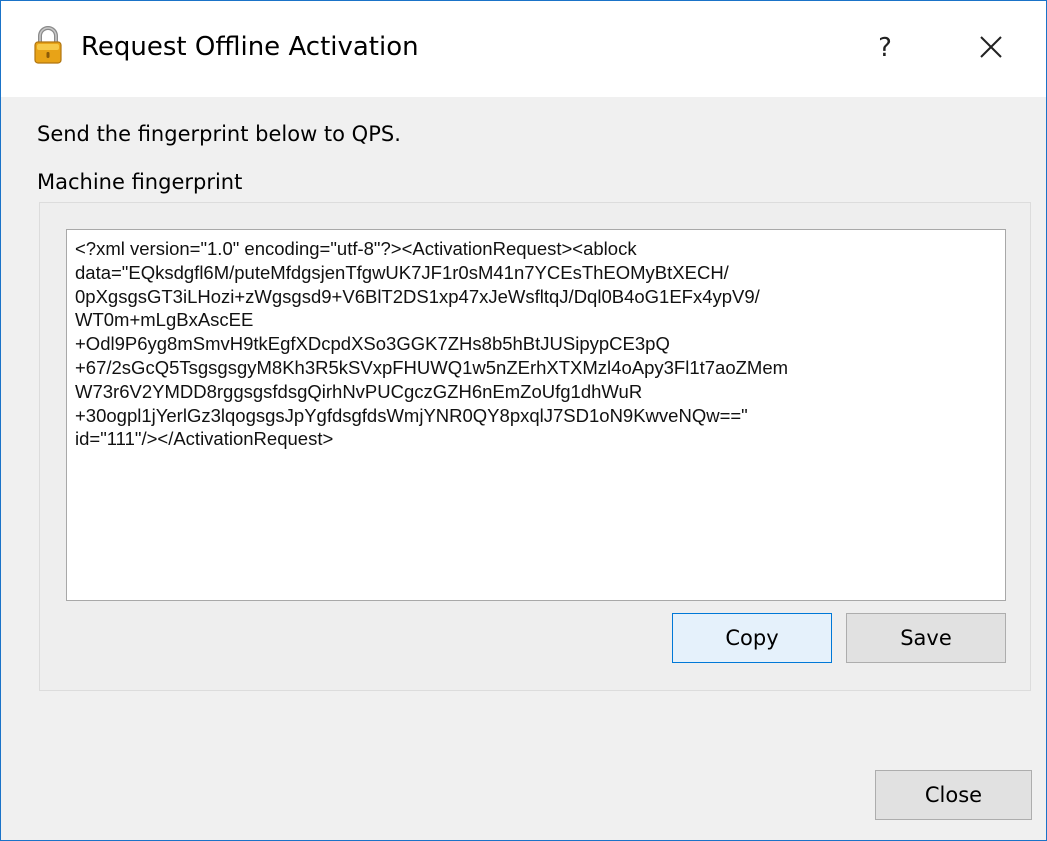  Describe the element at coordinates (885, 48) in the screenshot. I see `help-button: ?` at that location.